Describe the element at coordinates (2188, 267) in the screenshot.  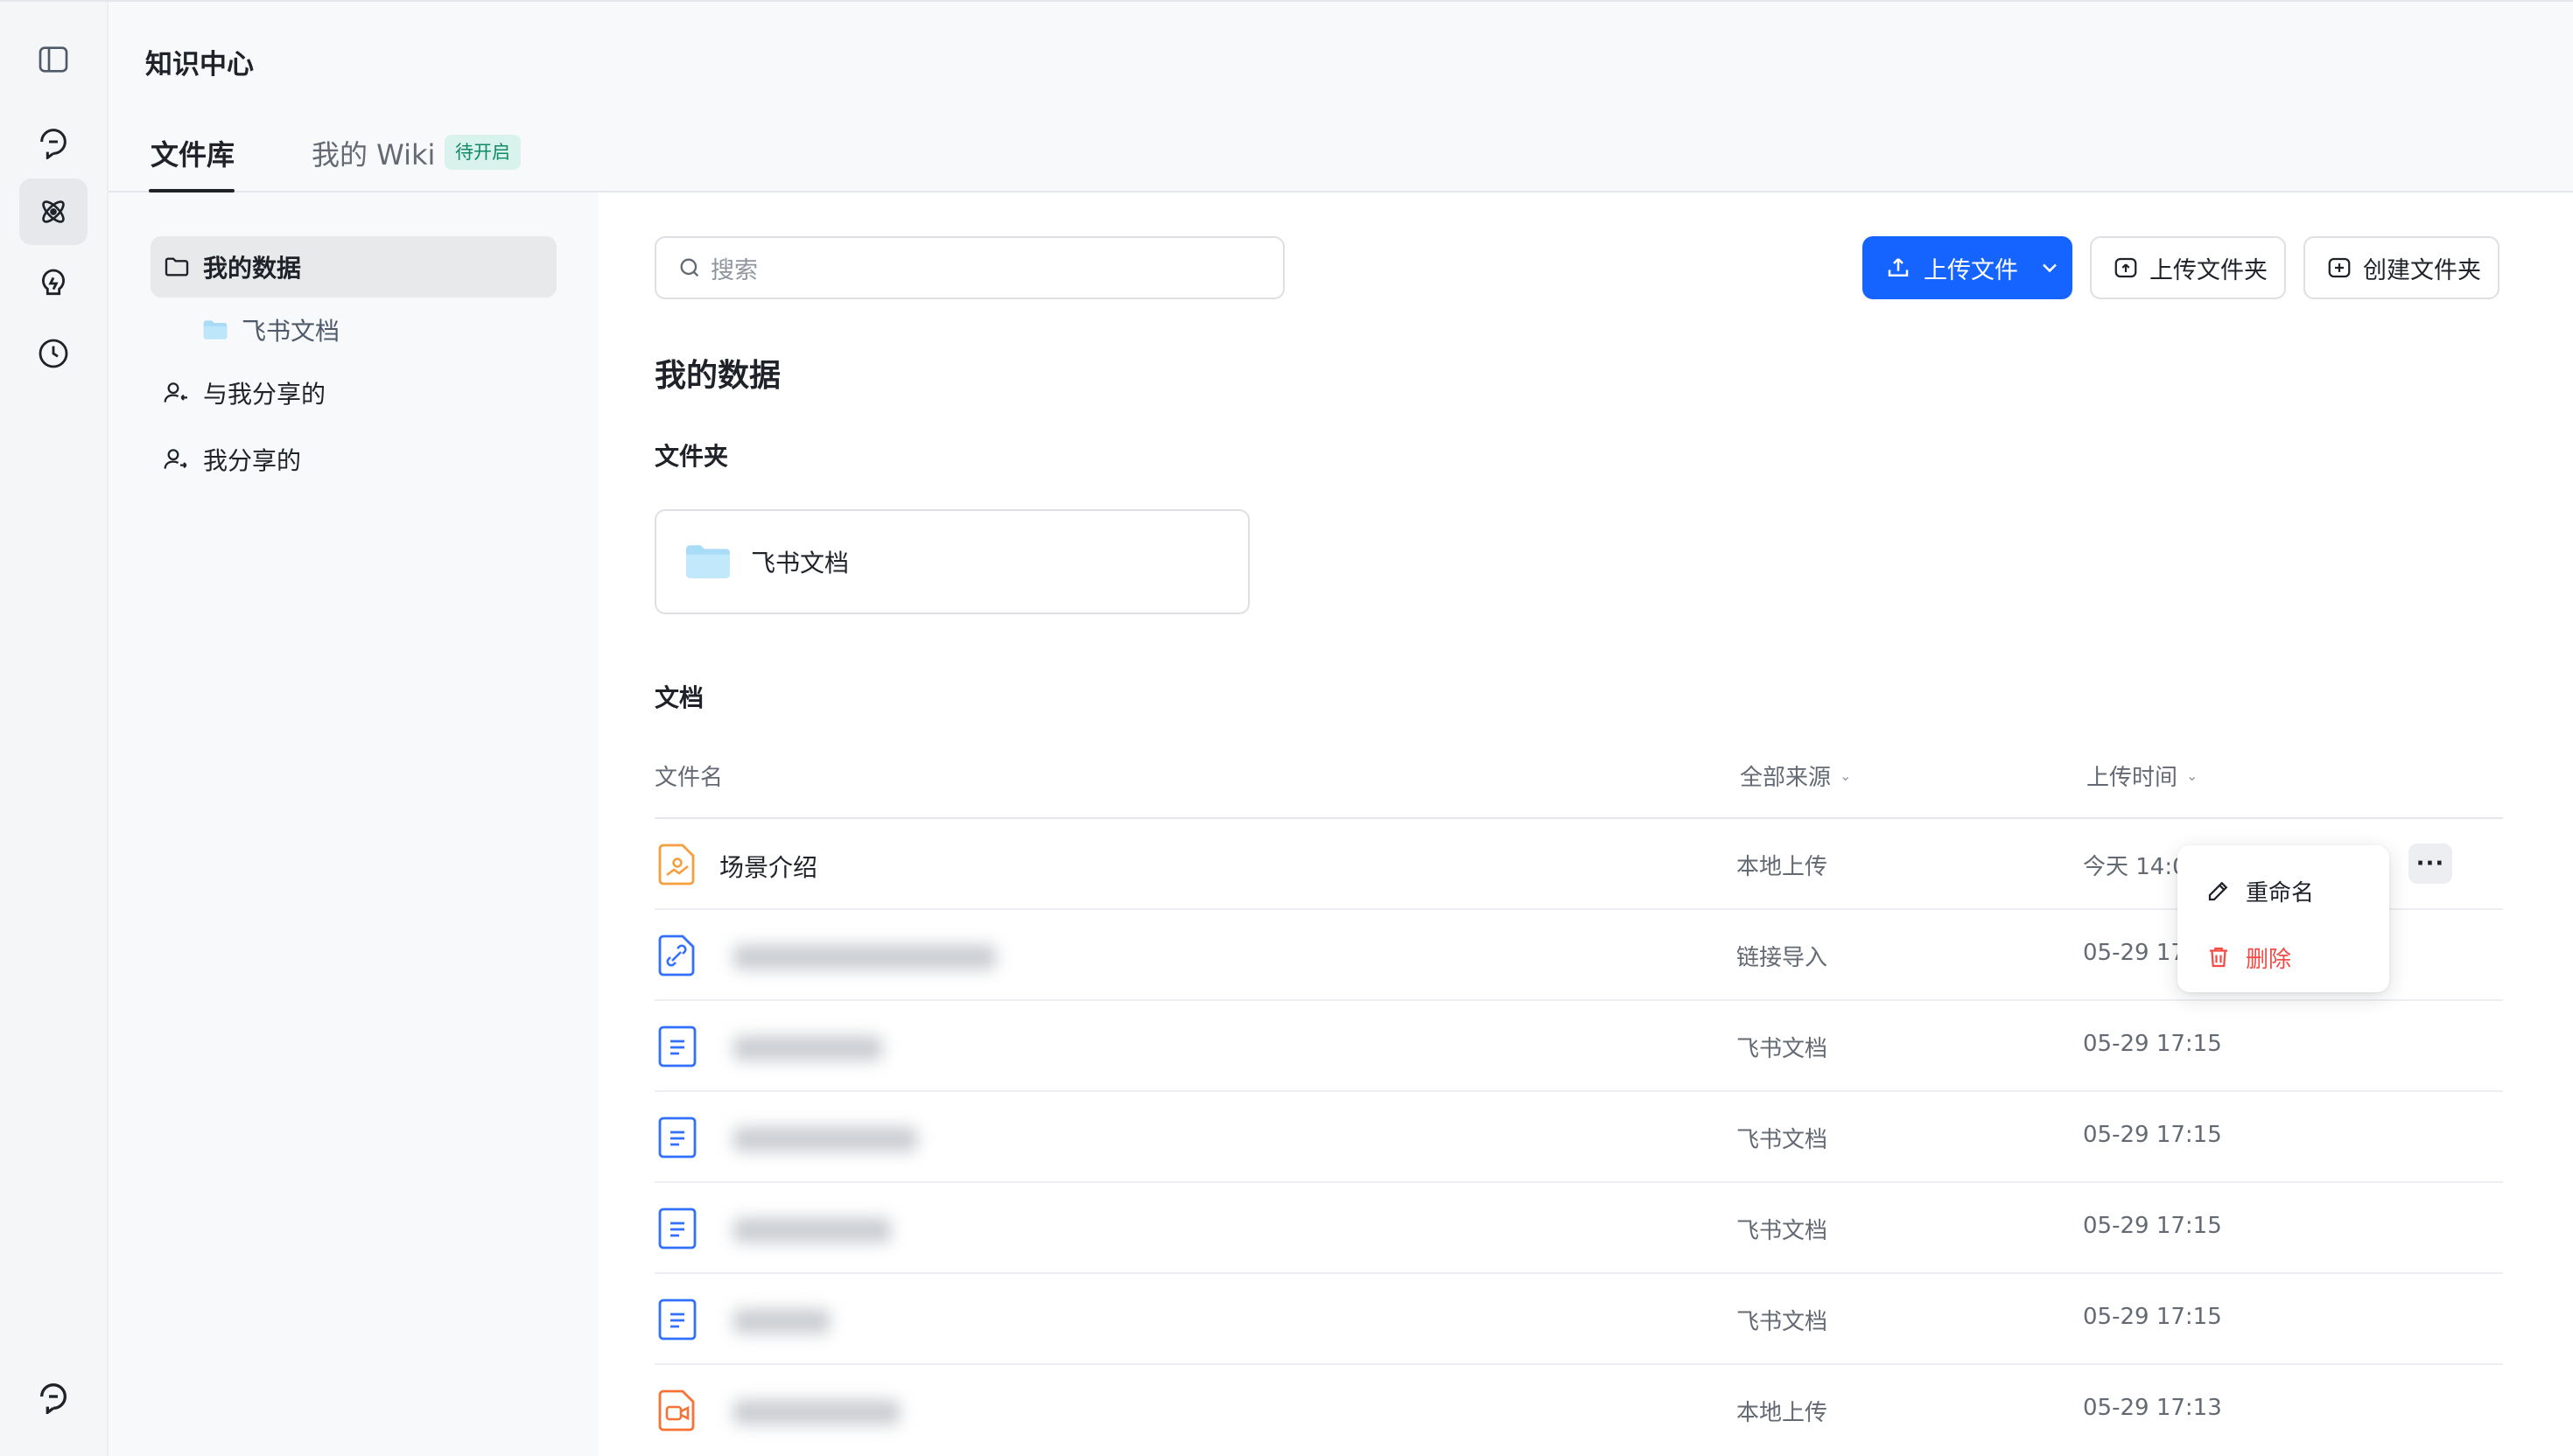
I see `upload-folder-button: 上传文件夹` at that location.